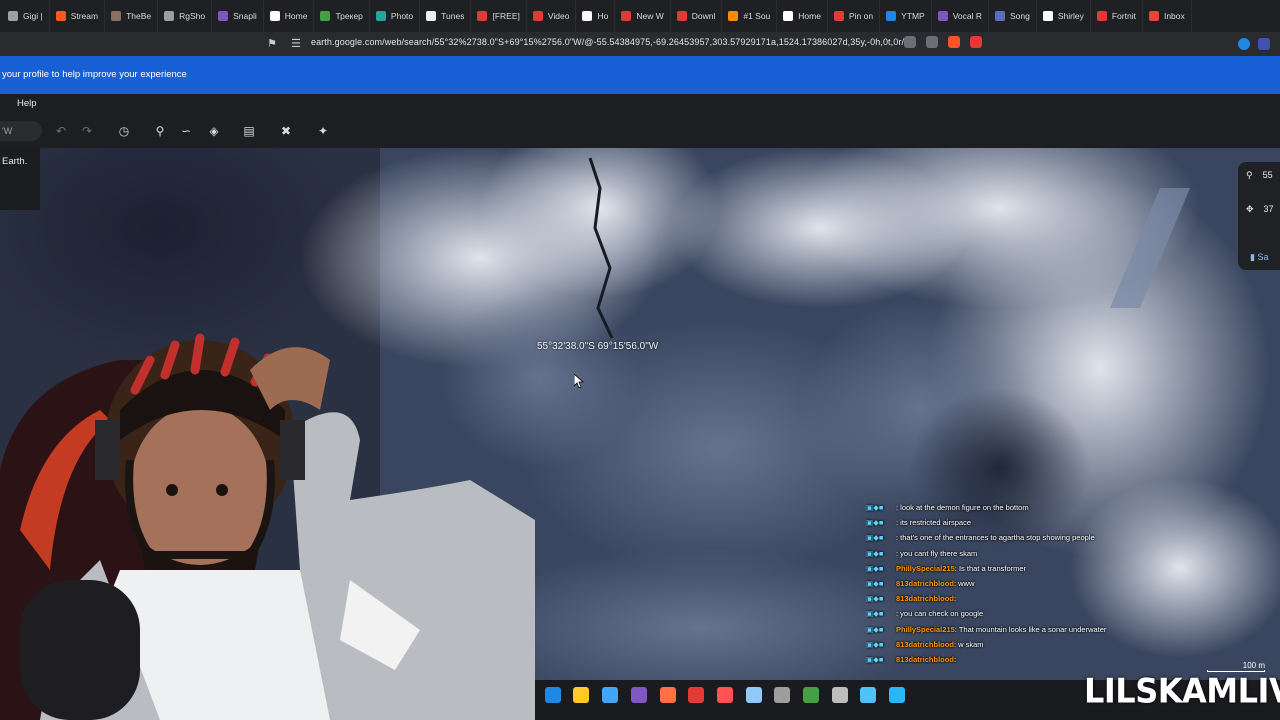 This screenshot has height=720, width=1280. I want to click on chat-text: : you cant fly there skam, so click(937, 553).